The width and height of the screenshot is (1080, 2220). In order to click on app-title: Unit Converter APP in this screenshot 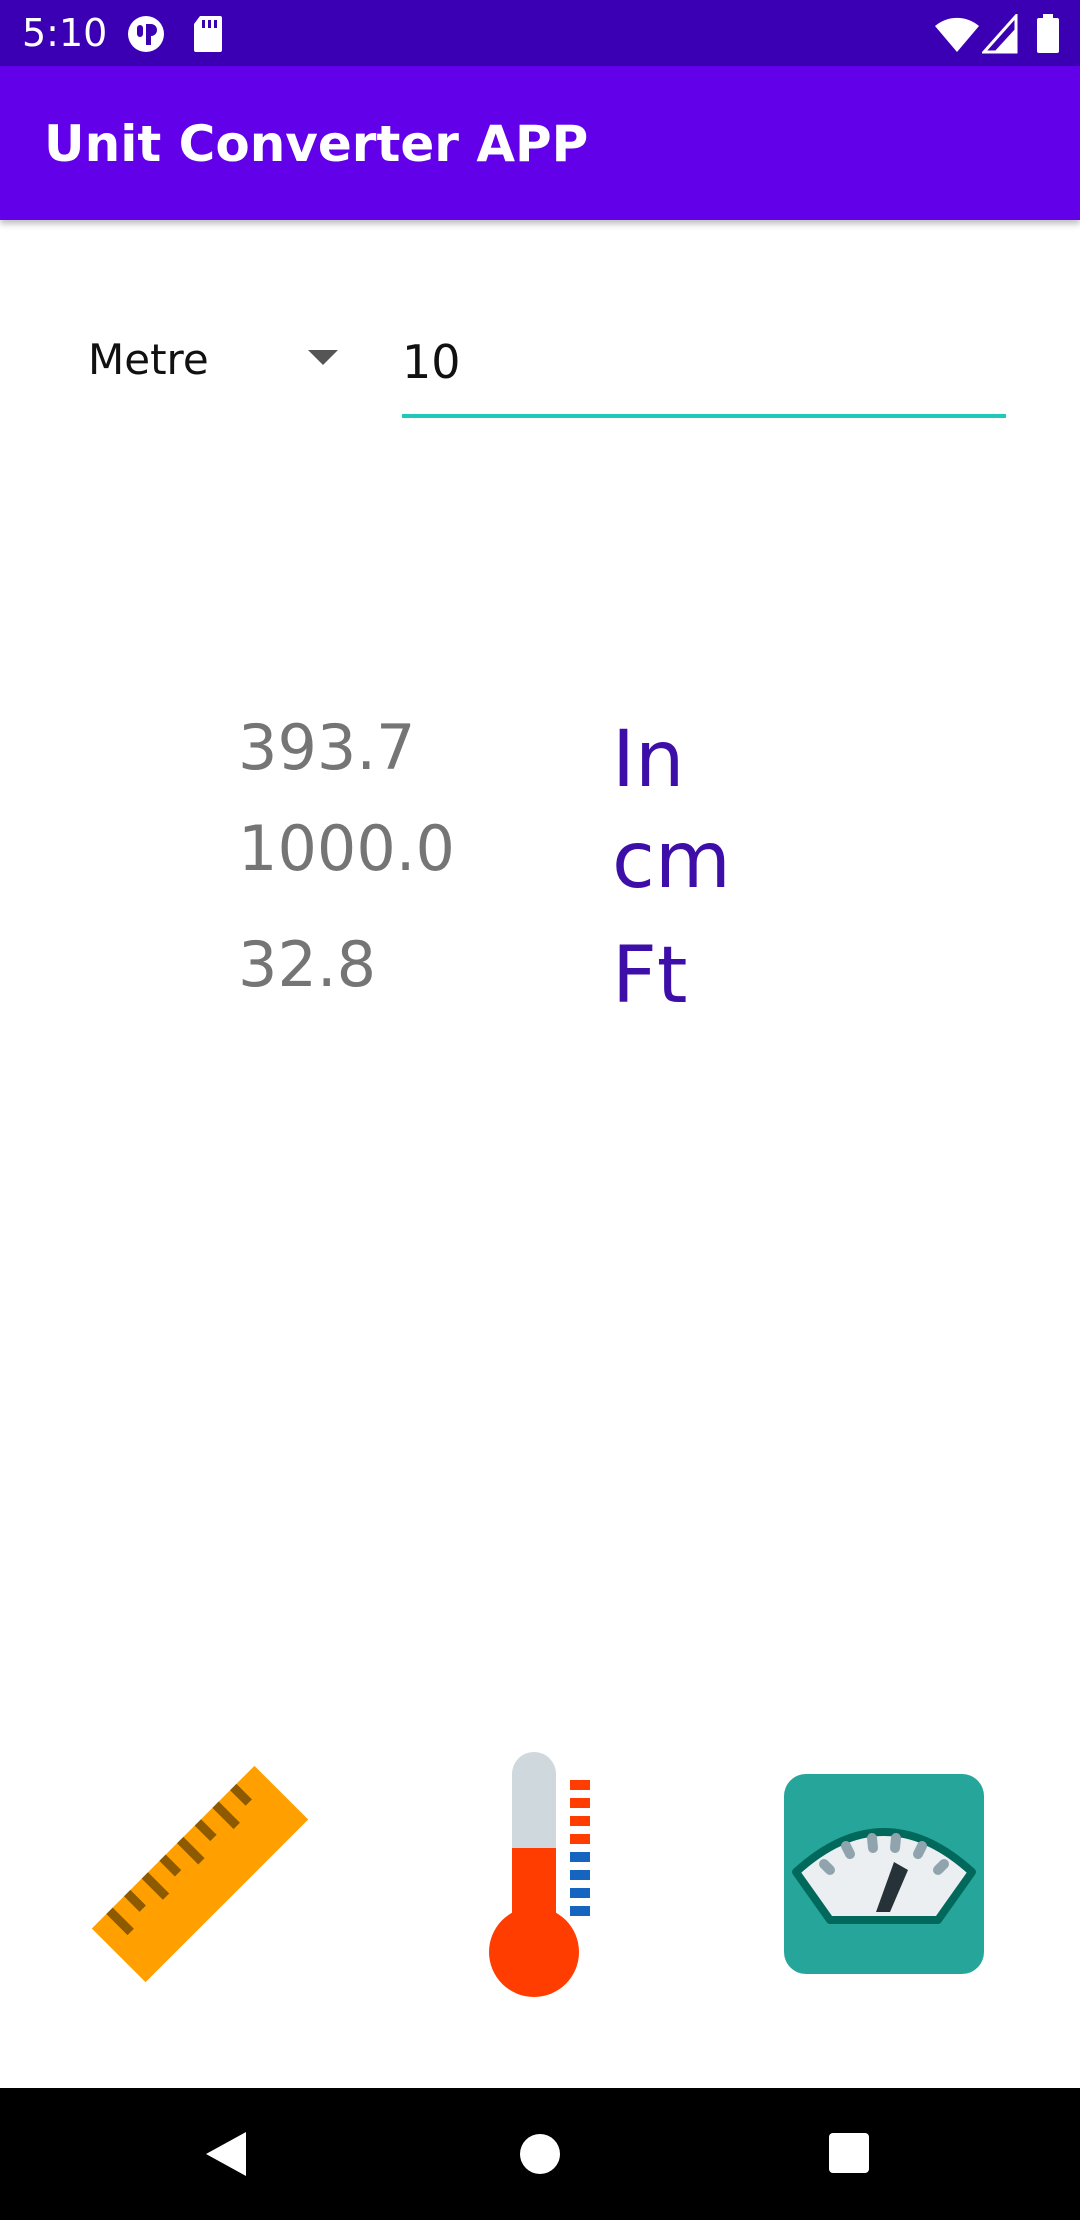, I will do `click(316, 144)`.